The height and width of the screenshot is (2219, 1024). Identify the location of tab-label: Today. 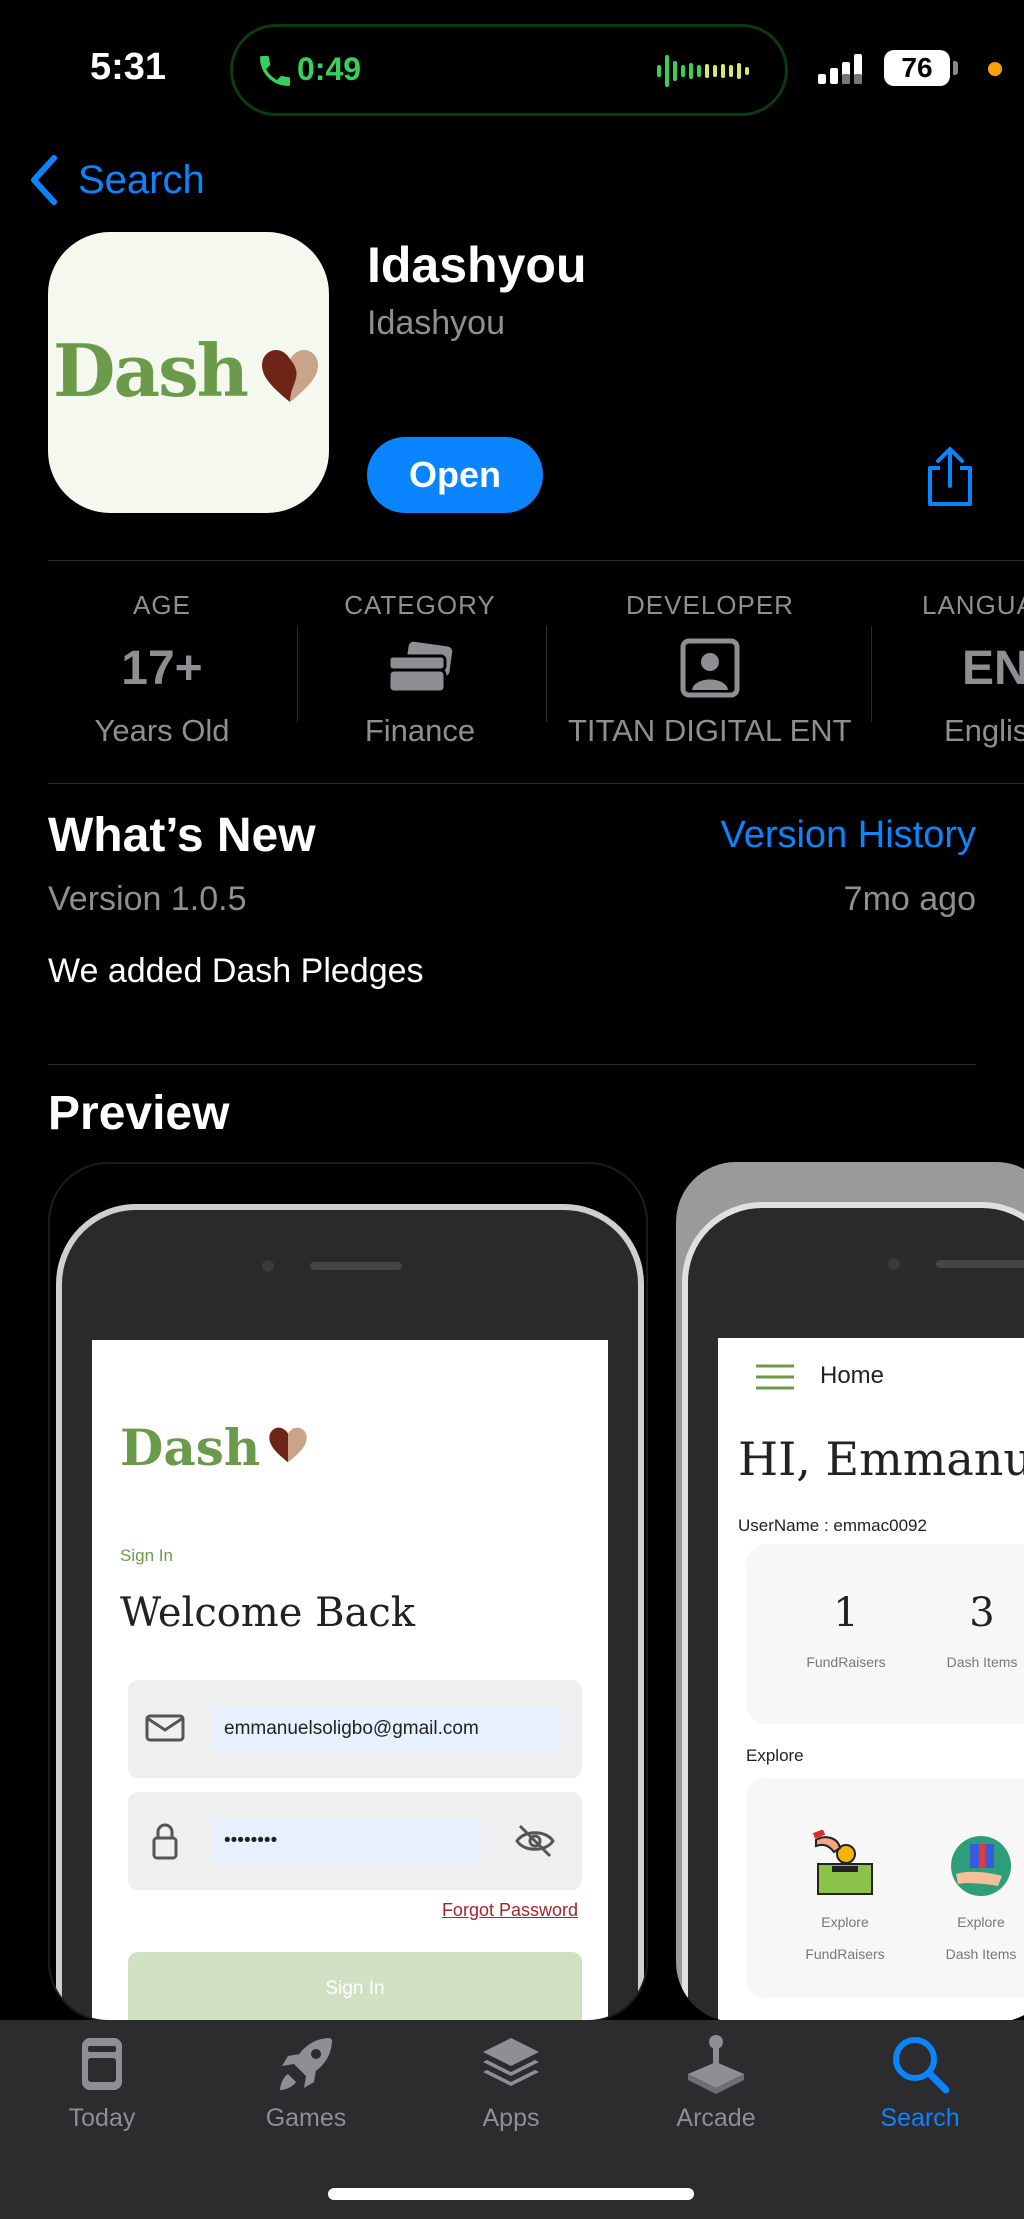
(102, 2118).